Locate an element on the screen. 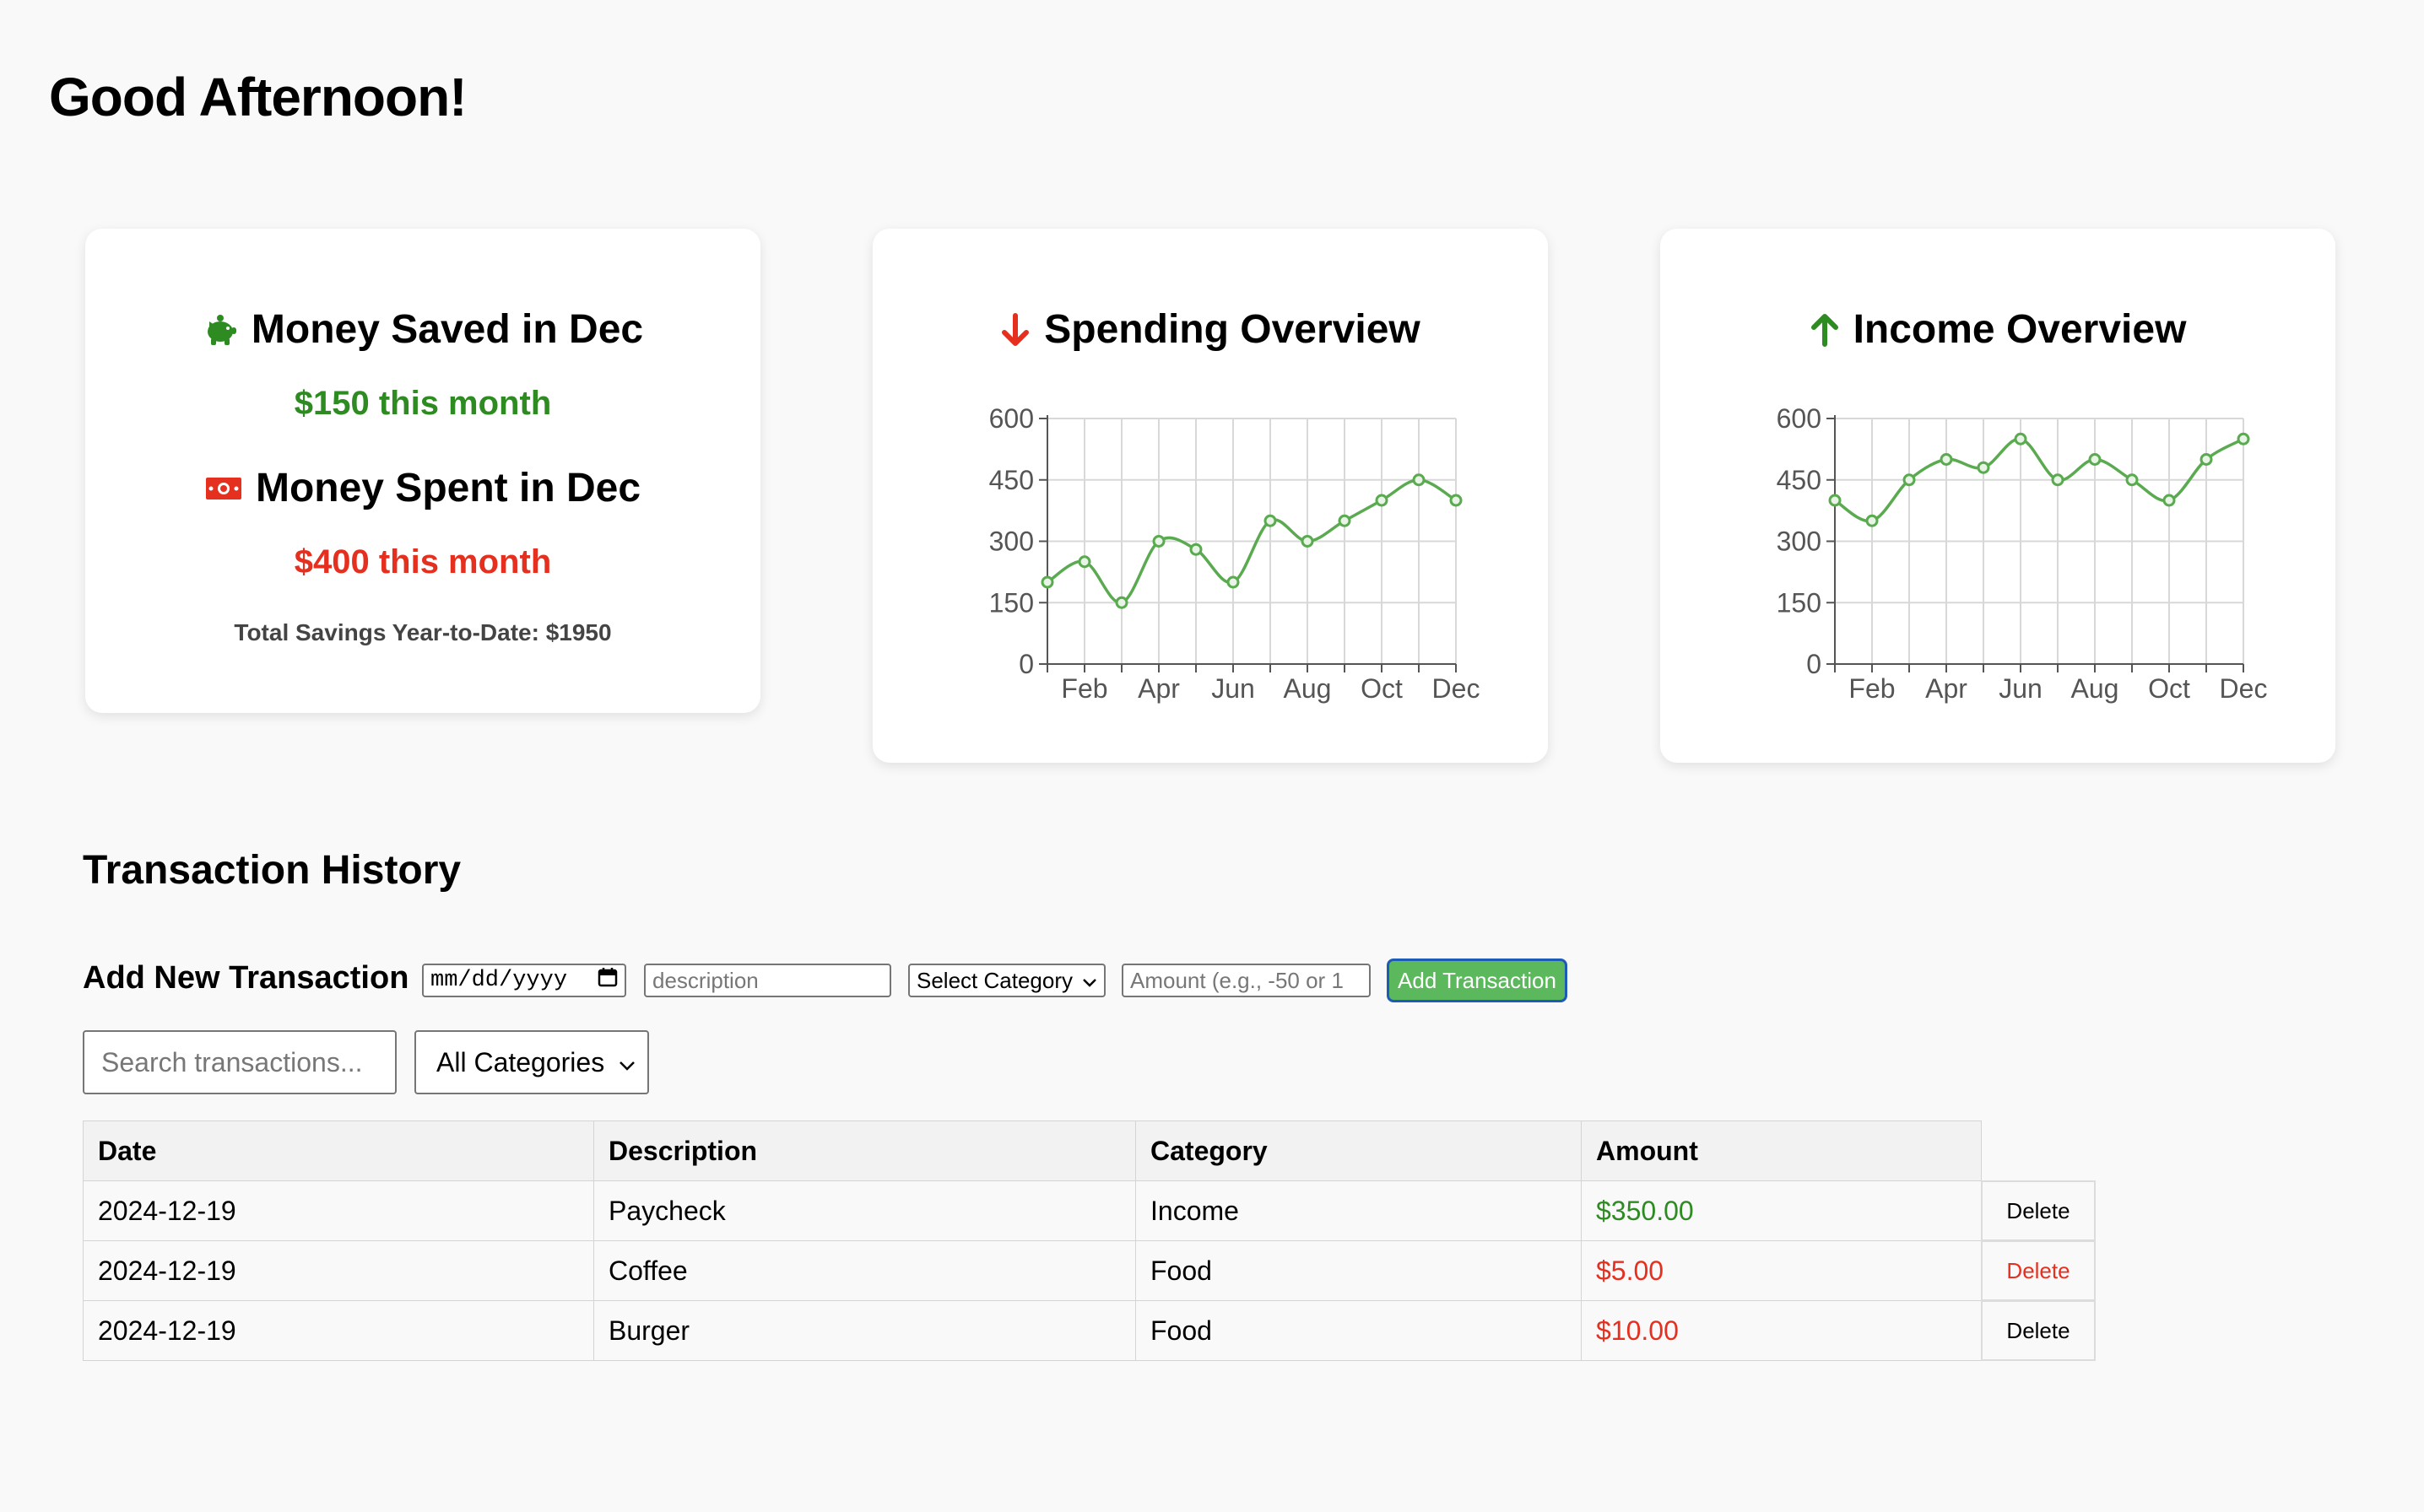 Image resolution: width=2424 pixels, height=1512 pixels. cell-description: Burger is located at coordinates (864, 1330).